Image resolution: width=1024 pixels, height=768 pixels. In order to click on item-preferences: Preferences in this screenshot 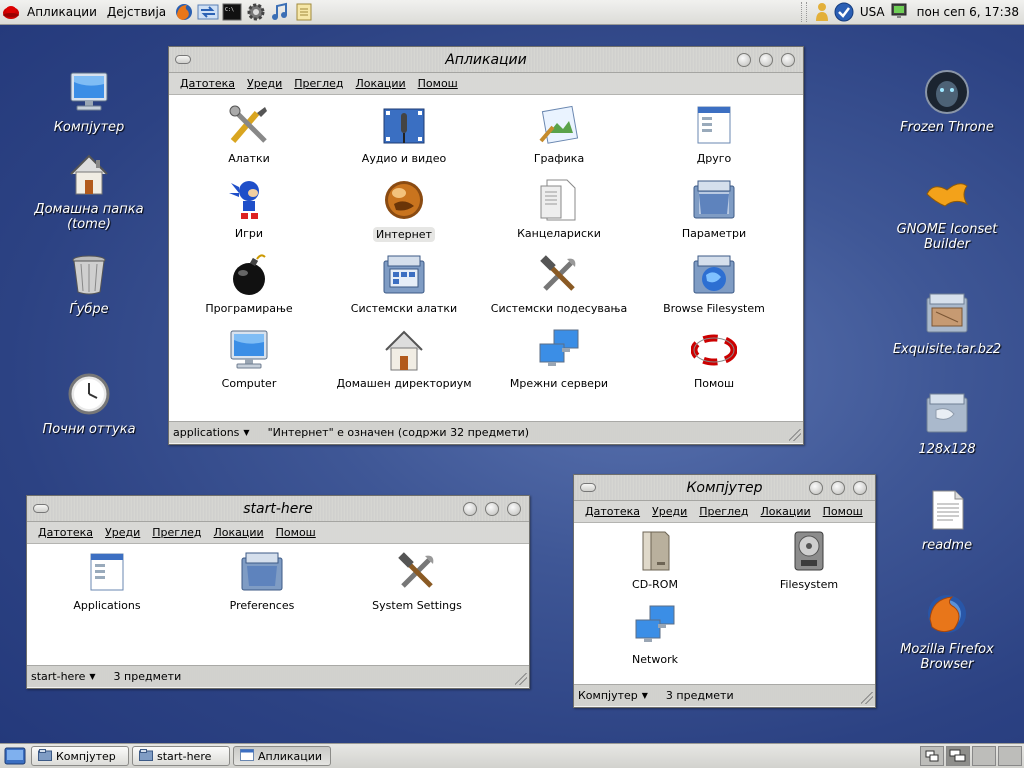, I will do `click(262, 580)`.